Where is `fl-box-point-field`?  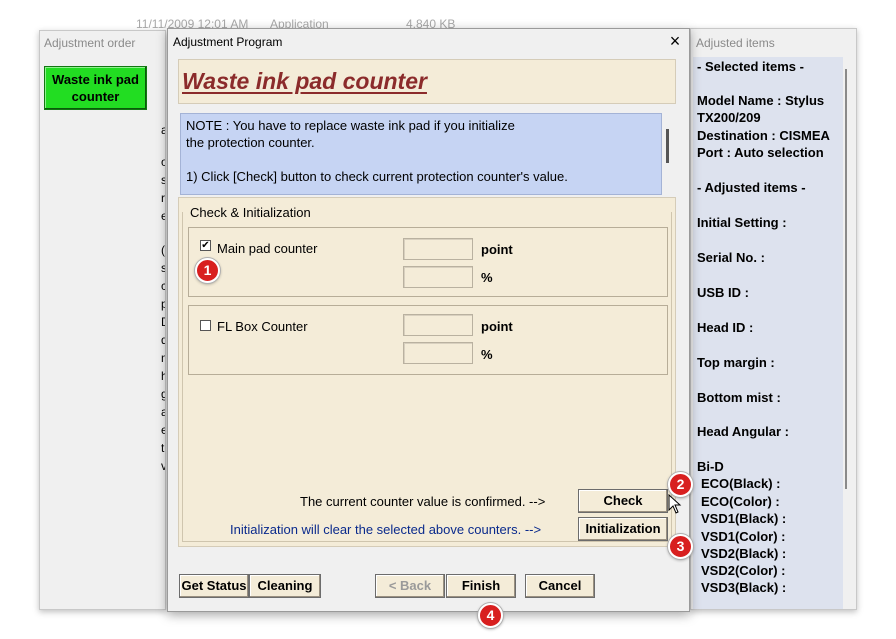
fl-box-point-field is located at coordinates (438, 325).